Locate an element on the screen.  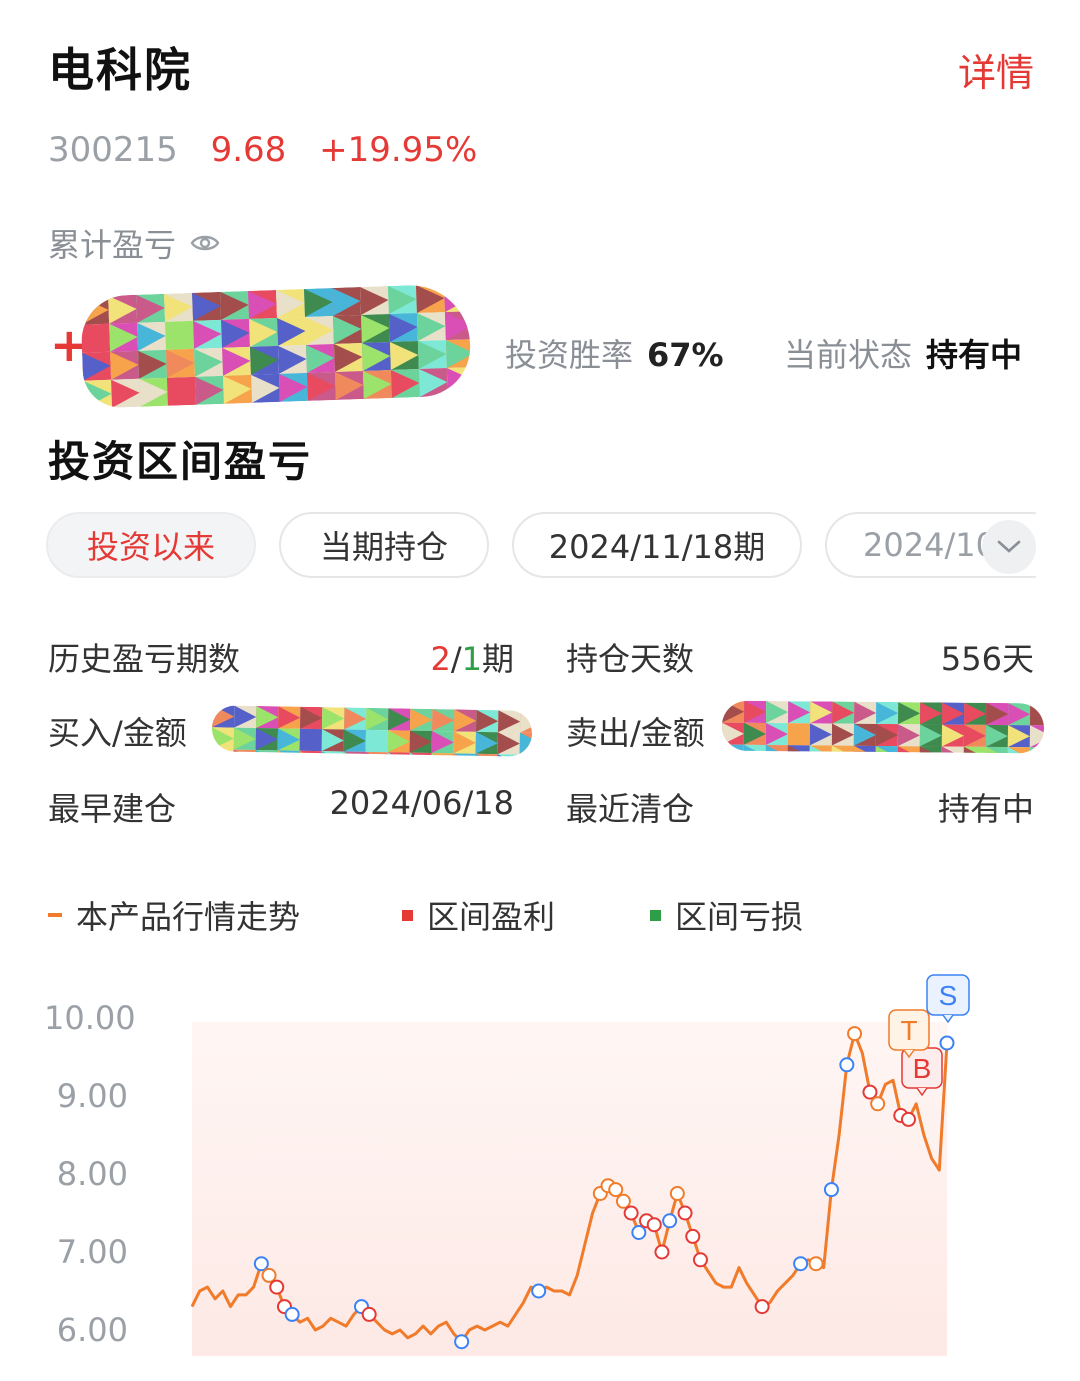
redacted-buy-amount-mosaic is located at coordinates (372, 731).